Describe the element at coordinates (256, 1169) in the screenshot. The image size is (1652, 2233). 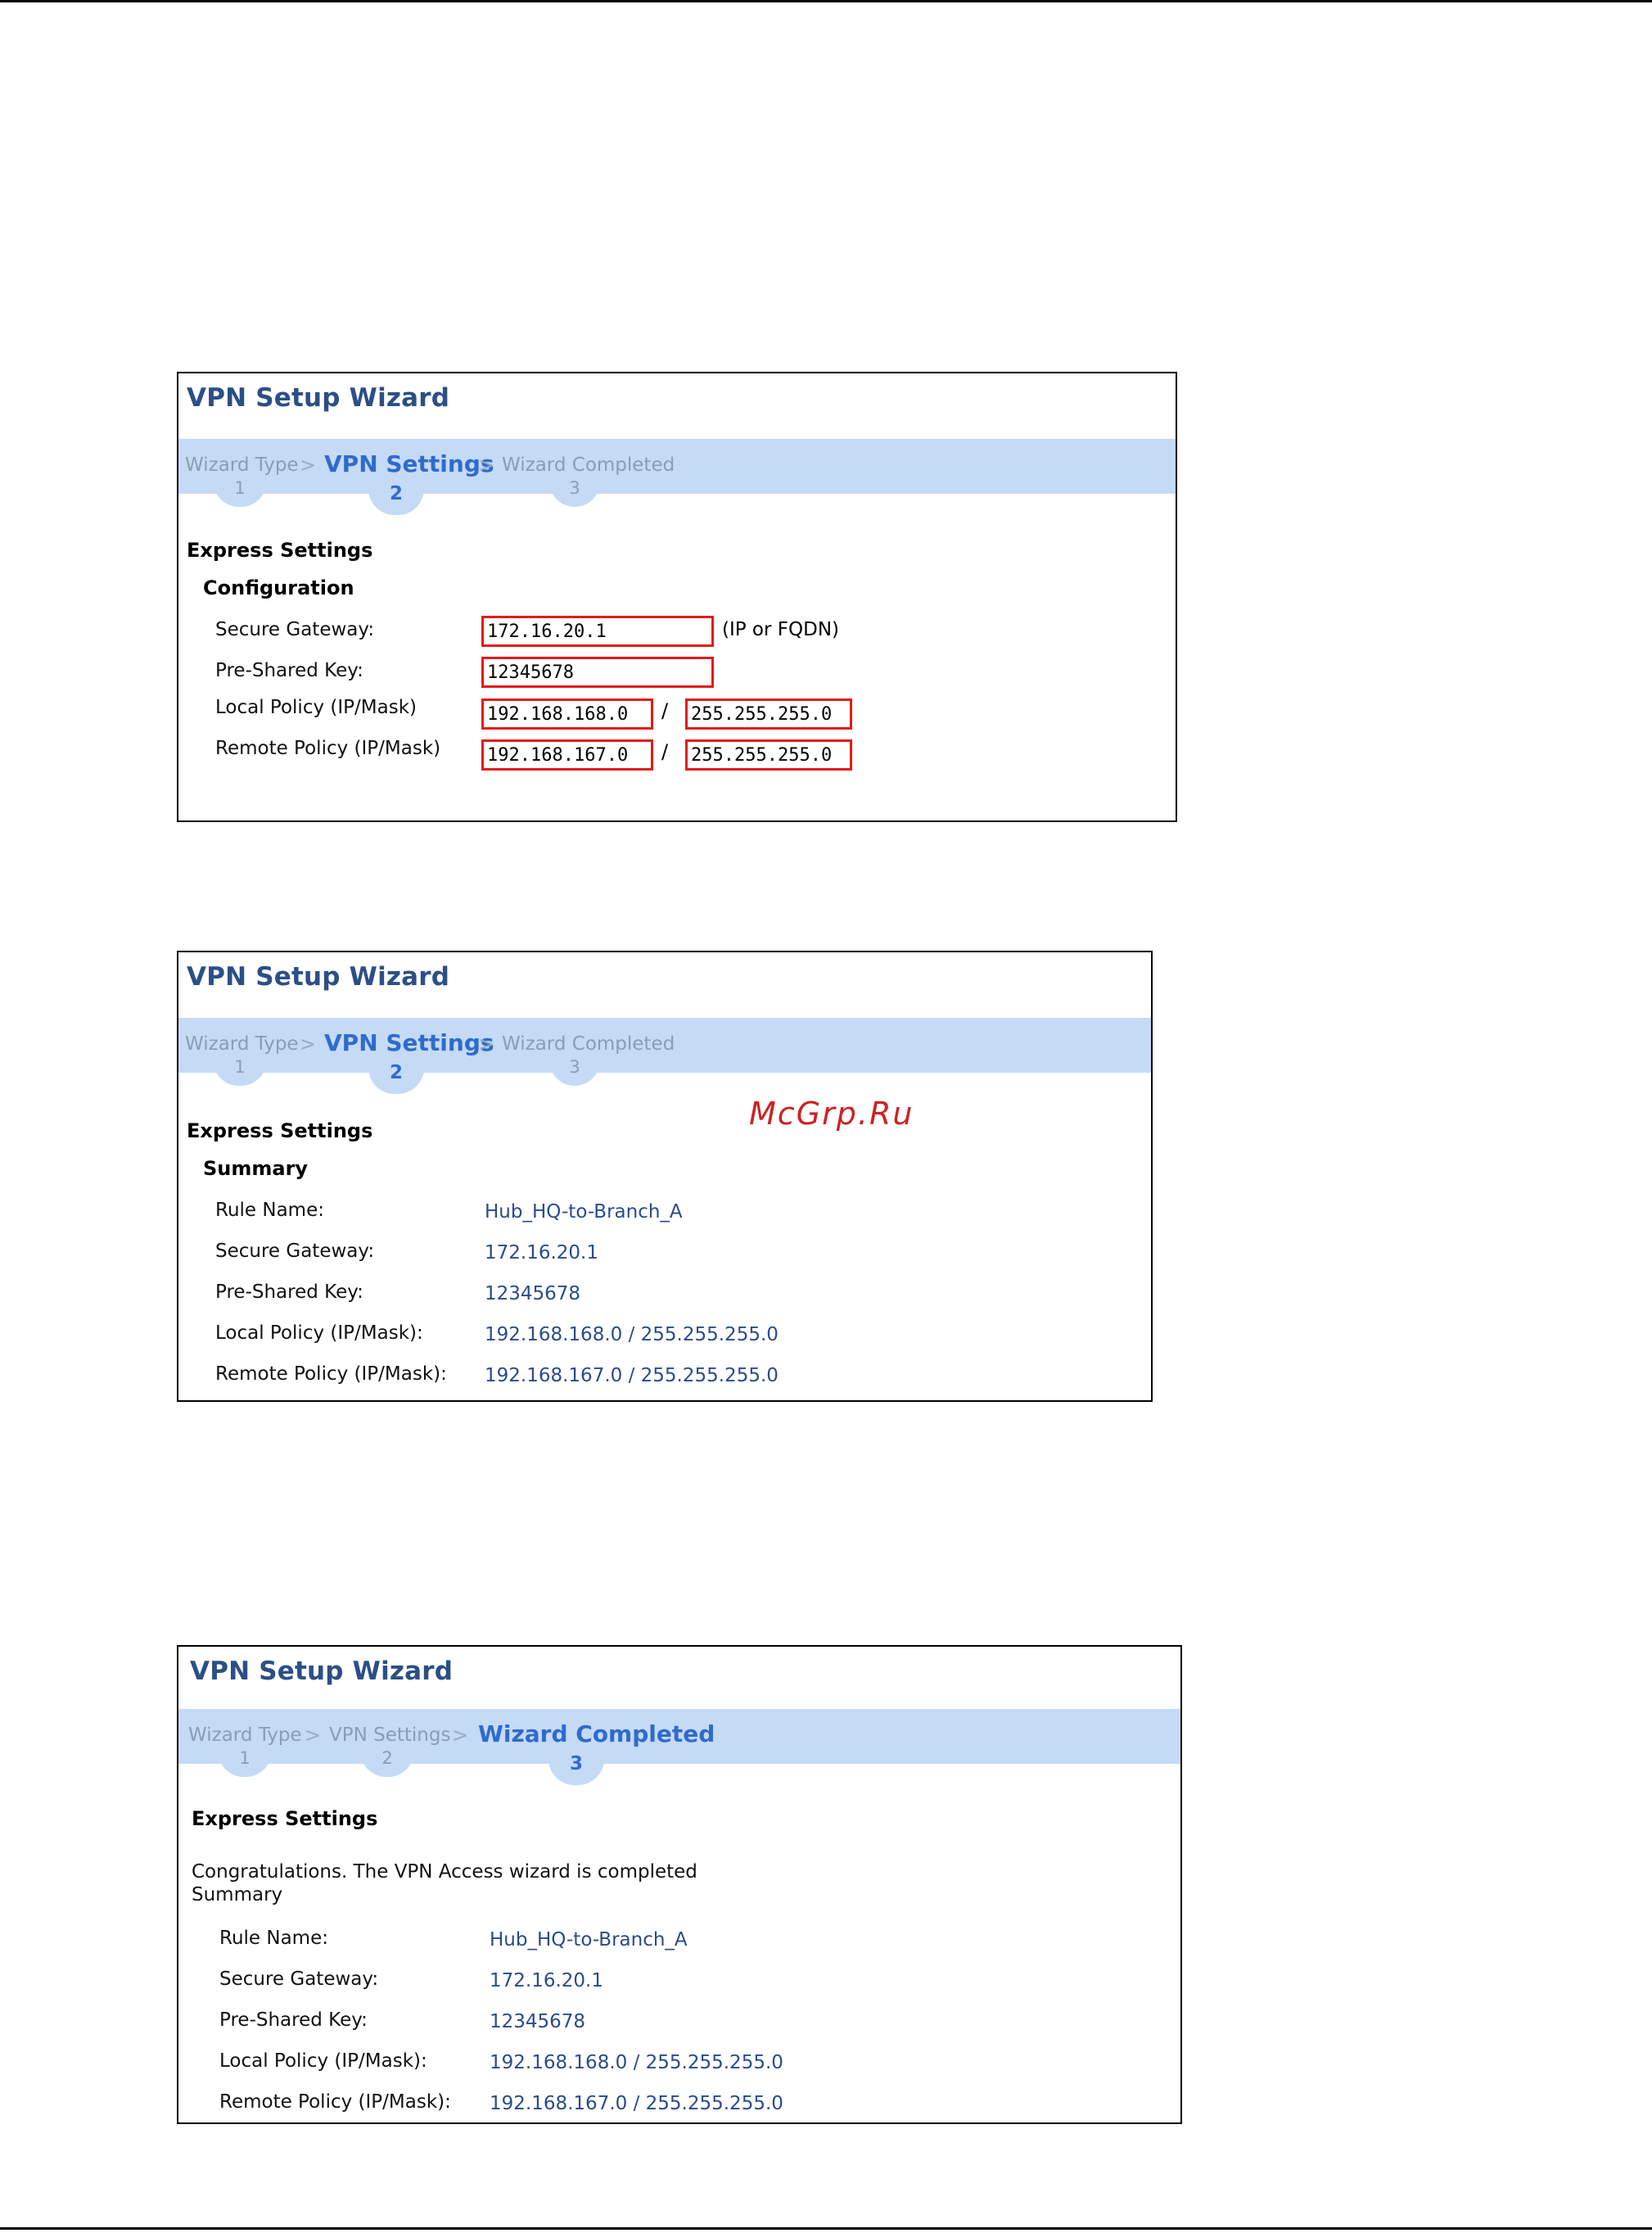
I see `subsection-title: Summary` at that location.